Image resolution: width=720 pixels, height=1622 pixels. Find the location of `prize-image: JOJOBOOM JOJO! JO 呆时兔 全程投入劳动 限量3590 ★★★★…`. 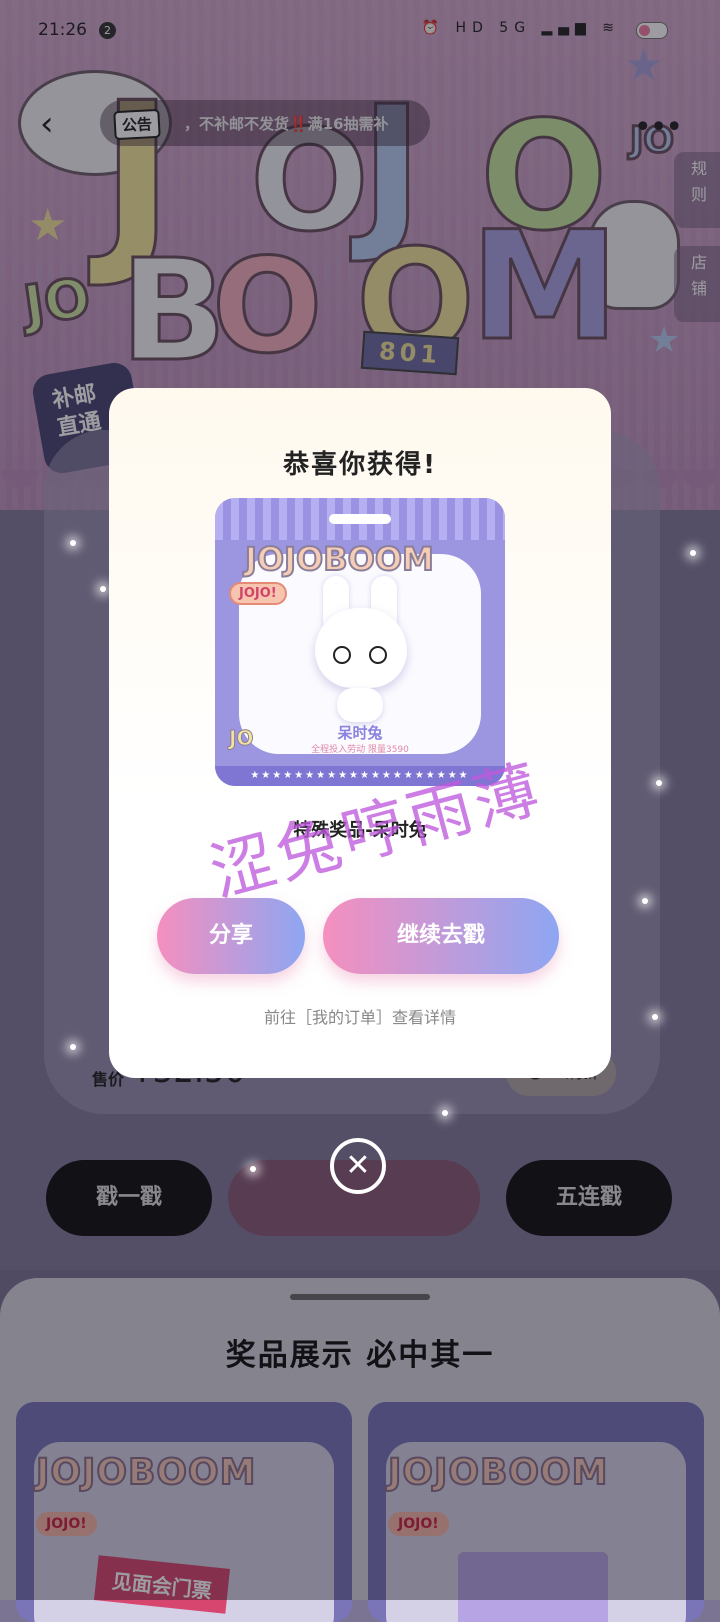

prize-image: JOJOBOOM JOJO! JO 呆时兔 全程投入劳动 限量3590 ★★★★… is located at coordinates (360, 642).